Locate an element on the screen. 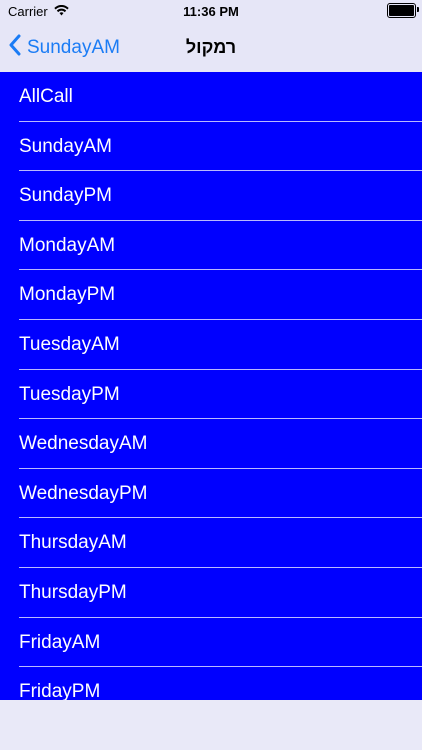 Image resolution: width=422 pixels, height=750 pixels. battery-nub is located at coordinates (418, 9).